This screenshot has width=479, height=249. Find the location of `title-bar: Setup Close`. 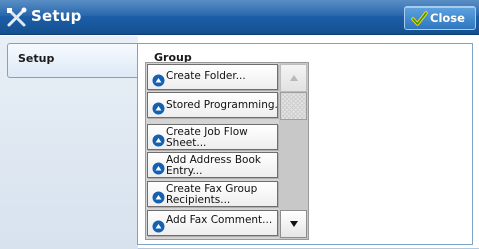

title-bar: Setup Close is located at coordinates (239, 17).